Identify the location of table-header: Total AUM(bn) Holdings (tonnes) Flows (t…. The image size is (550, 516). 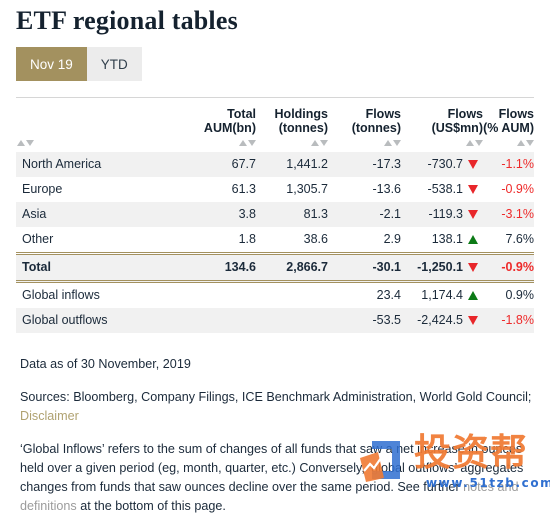
(275, 125).